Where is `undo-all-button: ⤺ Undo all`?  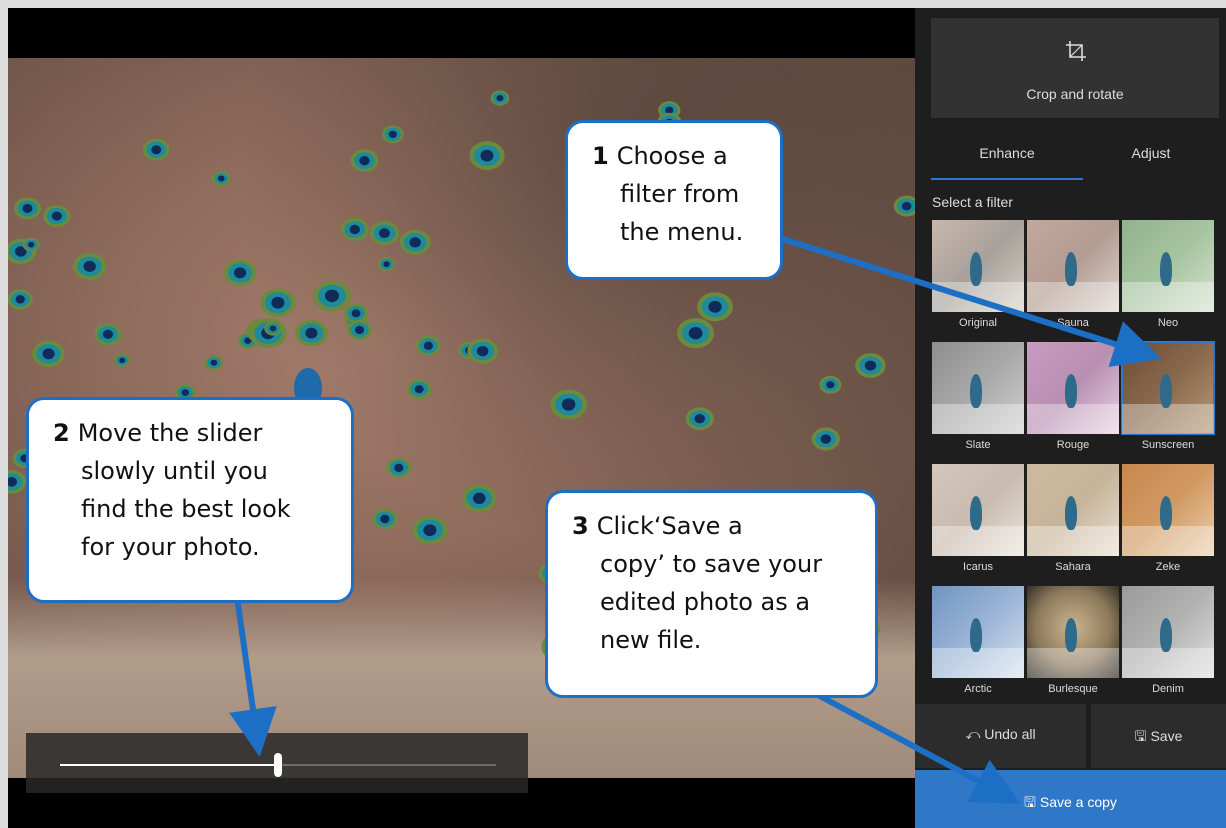
undo-all-button: ⤺ Undo all is located at coordinates (1000, 736).